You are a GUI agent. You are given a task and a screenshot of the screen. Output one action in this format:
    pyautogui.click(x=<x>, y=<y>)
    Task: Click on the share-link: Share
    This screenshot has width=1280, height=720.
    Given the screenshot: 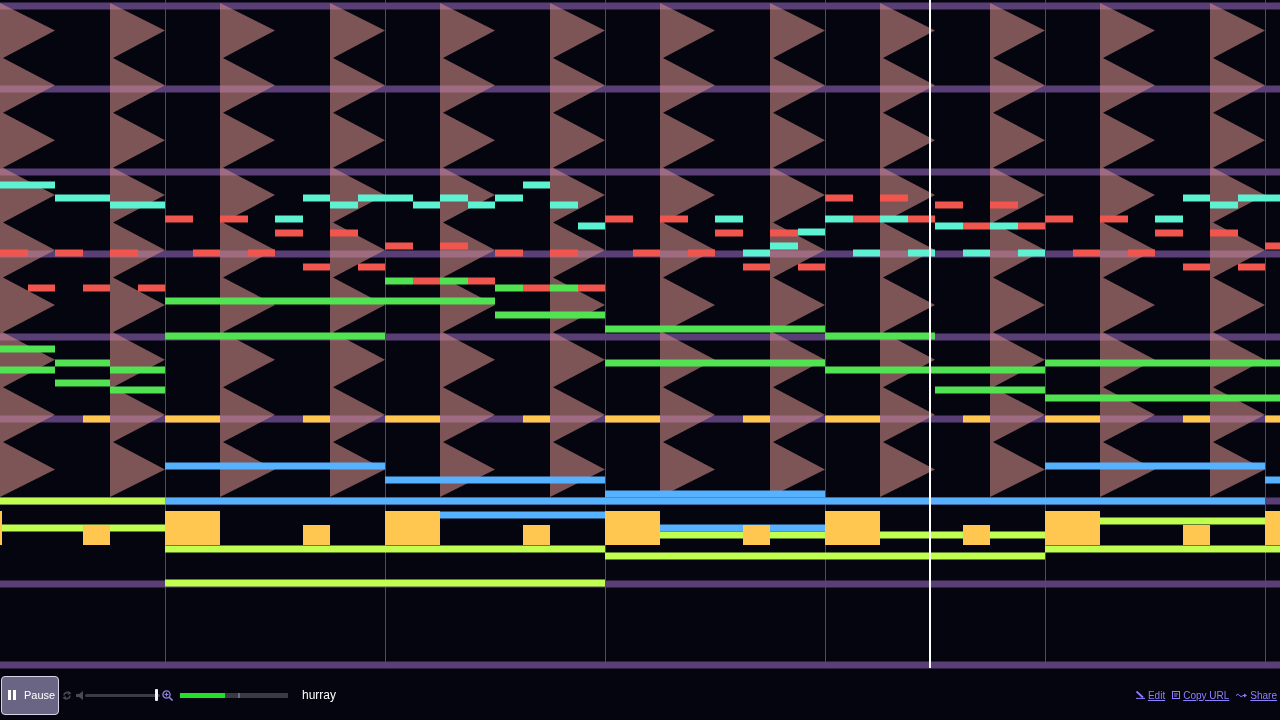 What is the action you would take?
    pyautogui.click(x=1256, y=695)
    